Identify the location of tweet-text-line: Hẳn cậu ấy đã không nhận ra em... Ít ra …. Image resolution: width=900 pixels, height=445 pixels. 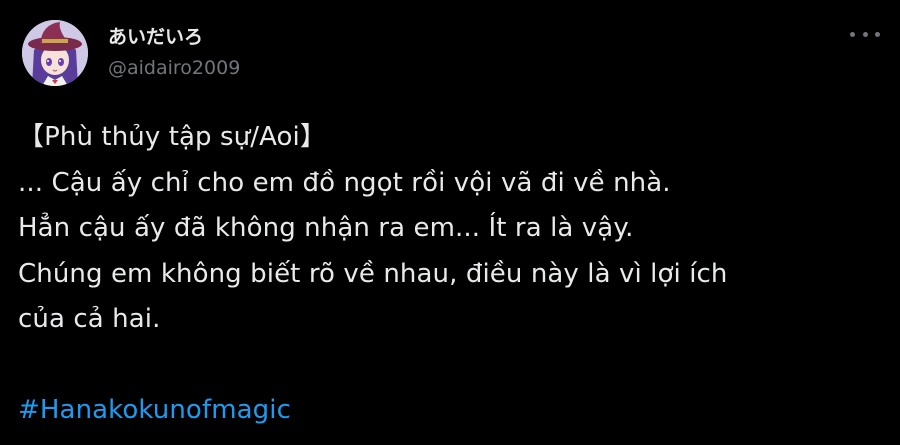
(326, 228).